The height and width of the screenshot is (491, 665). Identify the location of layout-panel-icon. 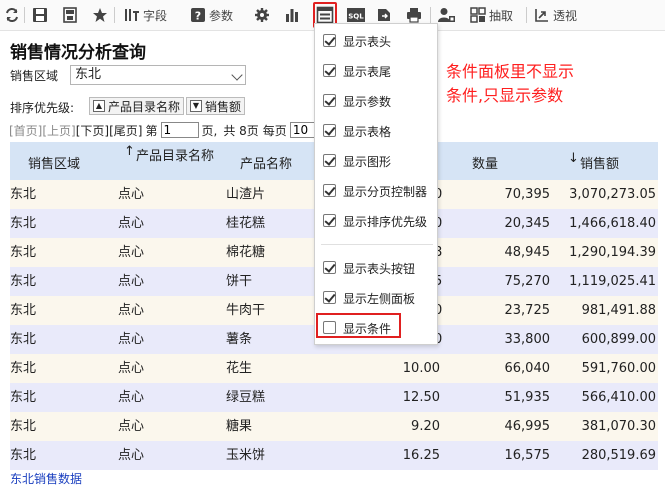
(325, 15).